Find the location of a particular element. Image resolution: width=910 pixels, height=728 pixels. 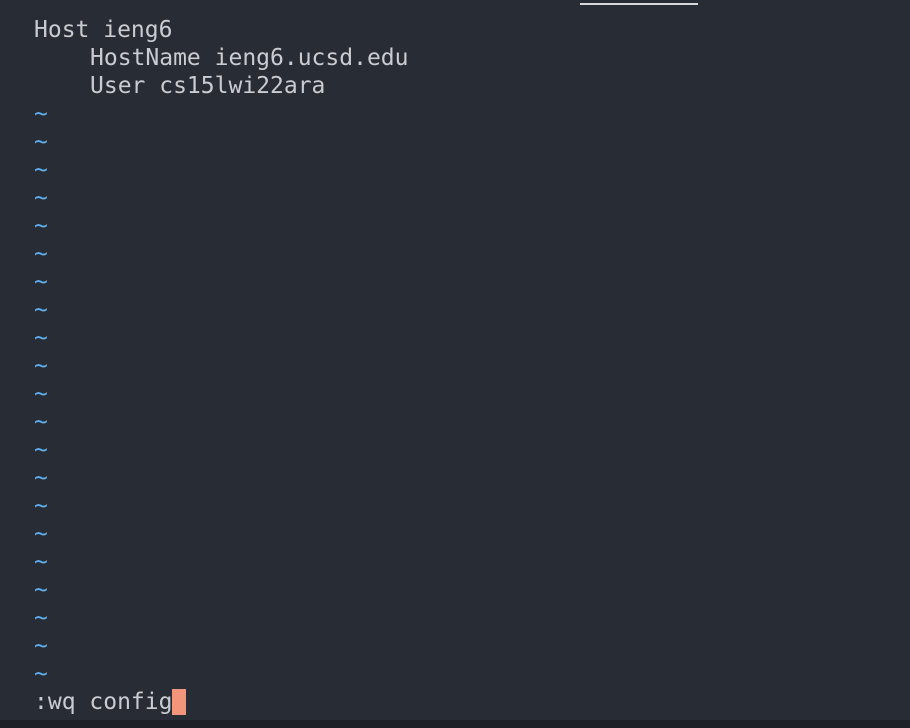

config-line-host: Host ieng6 is located at coordinates (103, 30).